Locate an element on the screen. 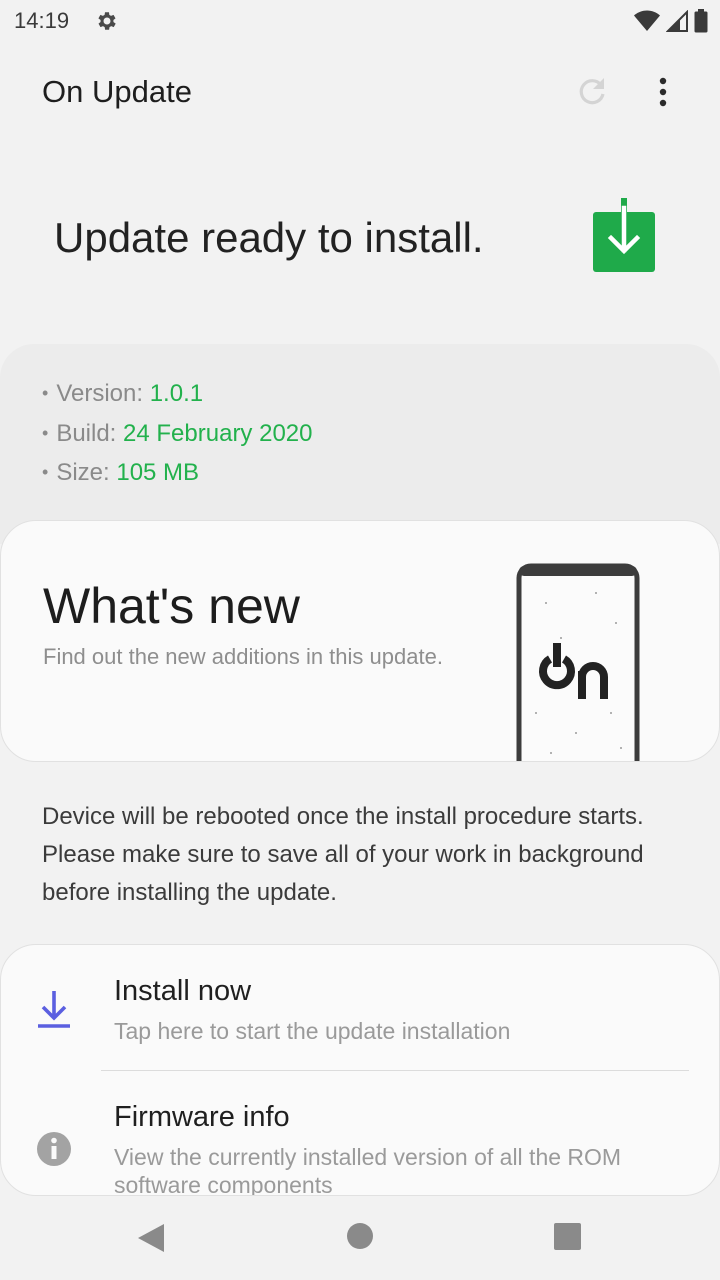 The height and width of the screenshot is (1280, 720). app-title: On Update is located at coordinates (117, 91).